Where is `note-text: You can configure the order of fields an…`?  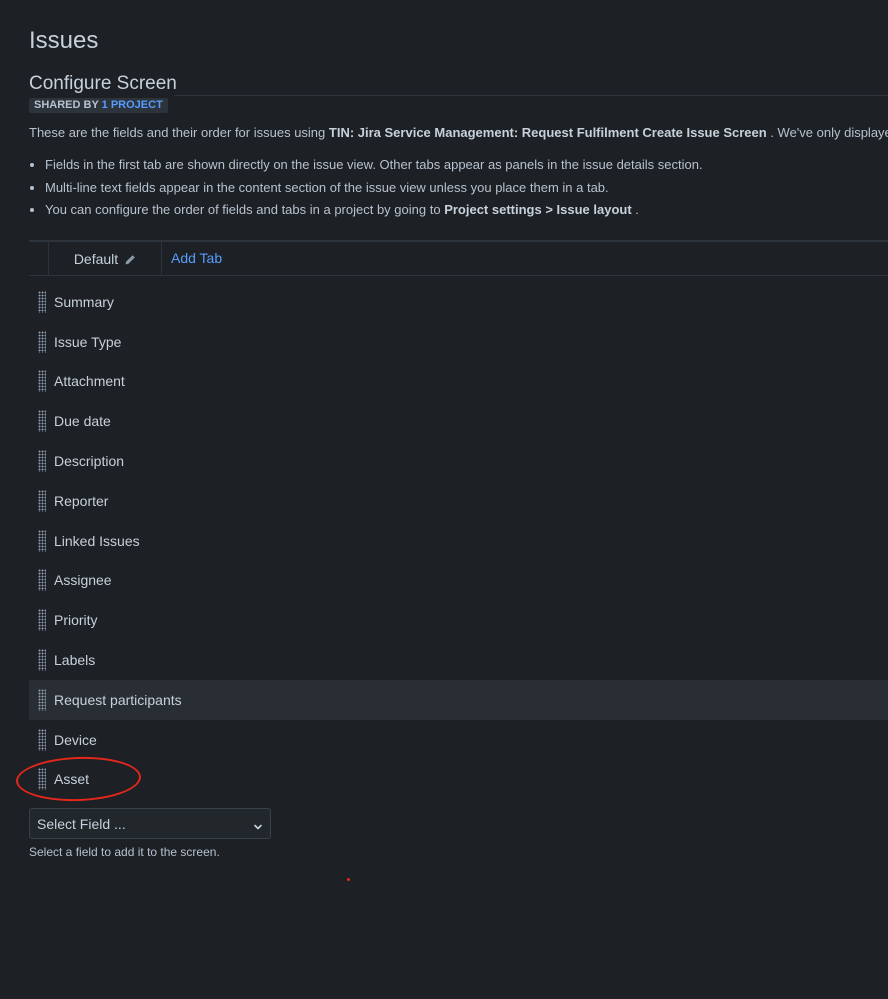
note-text: You can configure the order of fields an… is located at coordinates (245, 209).